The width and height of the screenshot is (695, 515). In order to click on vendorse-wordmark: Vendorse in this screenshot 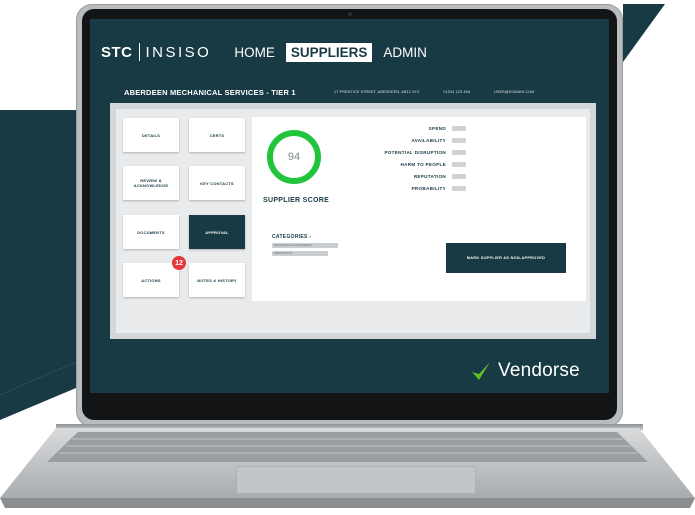, I will do `click(539, 370)`.